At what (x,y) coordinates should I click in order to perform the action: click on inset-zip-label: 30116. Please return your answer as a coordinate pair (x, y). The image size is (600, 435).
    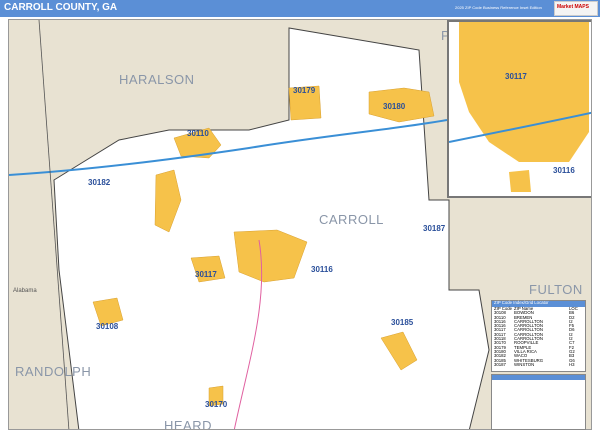
    Looking at the image, I should click on (564, 170).